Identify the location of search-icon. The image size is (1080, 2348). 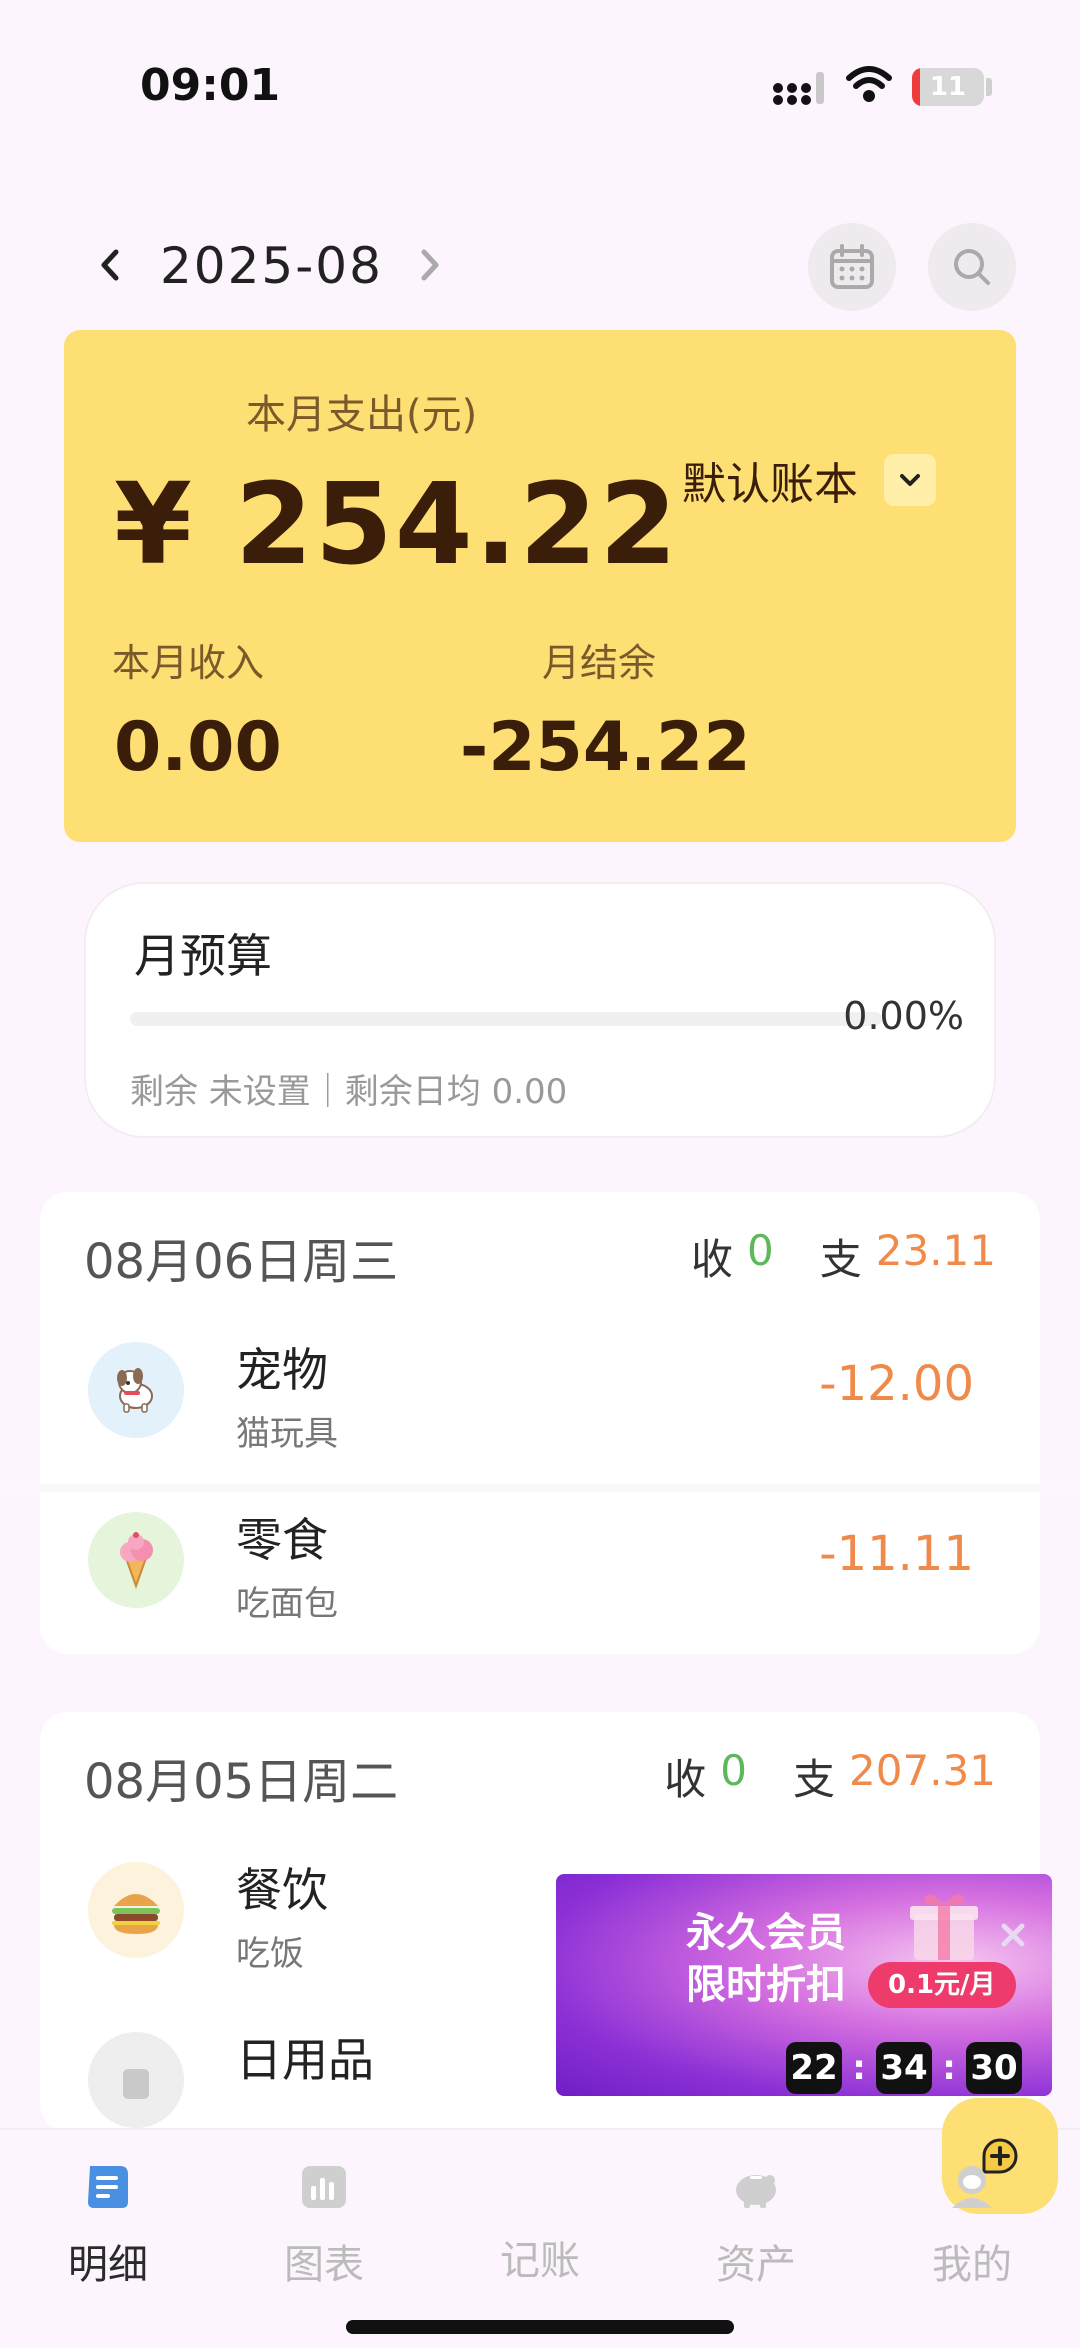
(972, 267).